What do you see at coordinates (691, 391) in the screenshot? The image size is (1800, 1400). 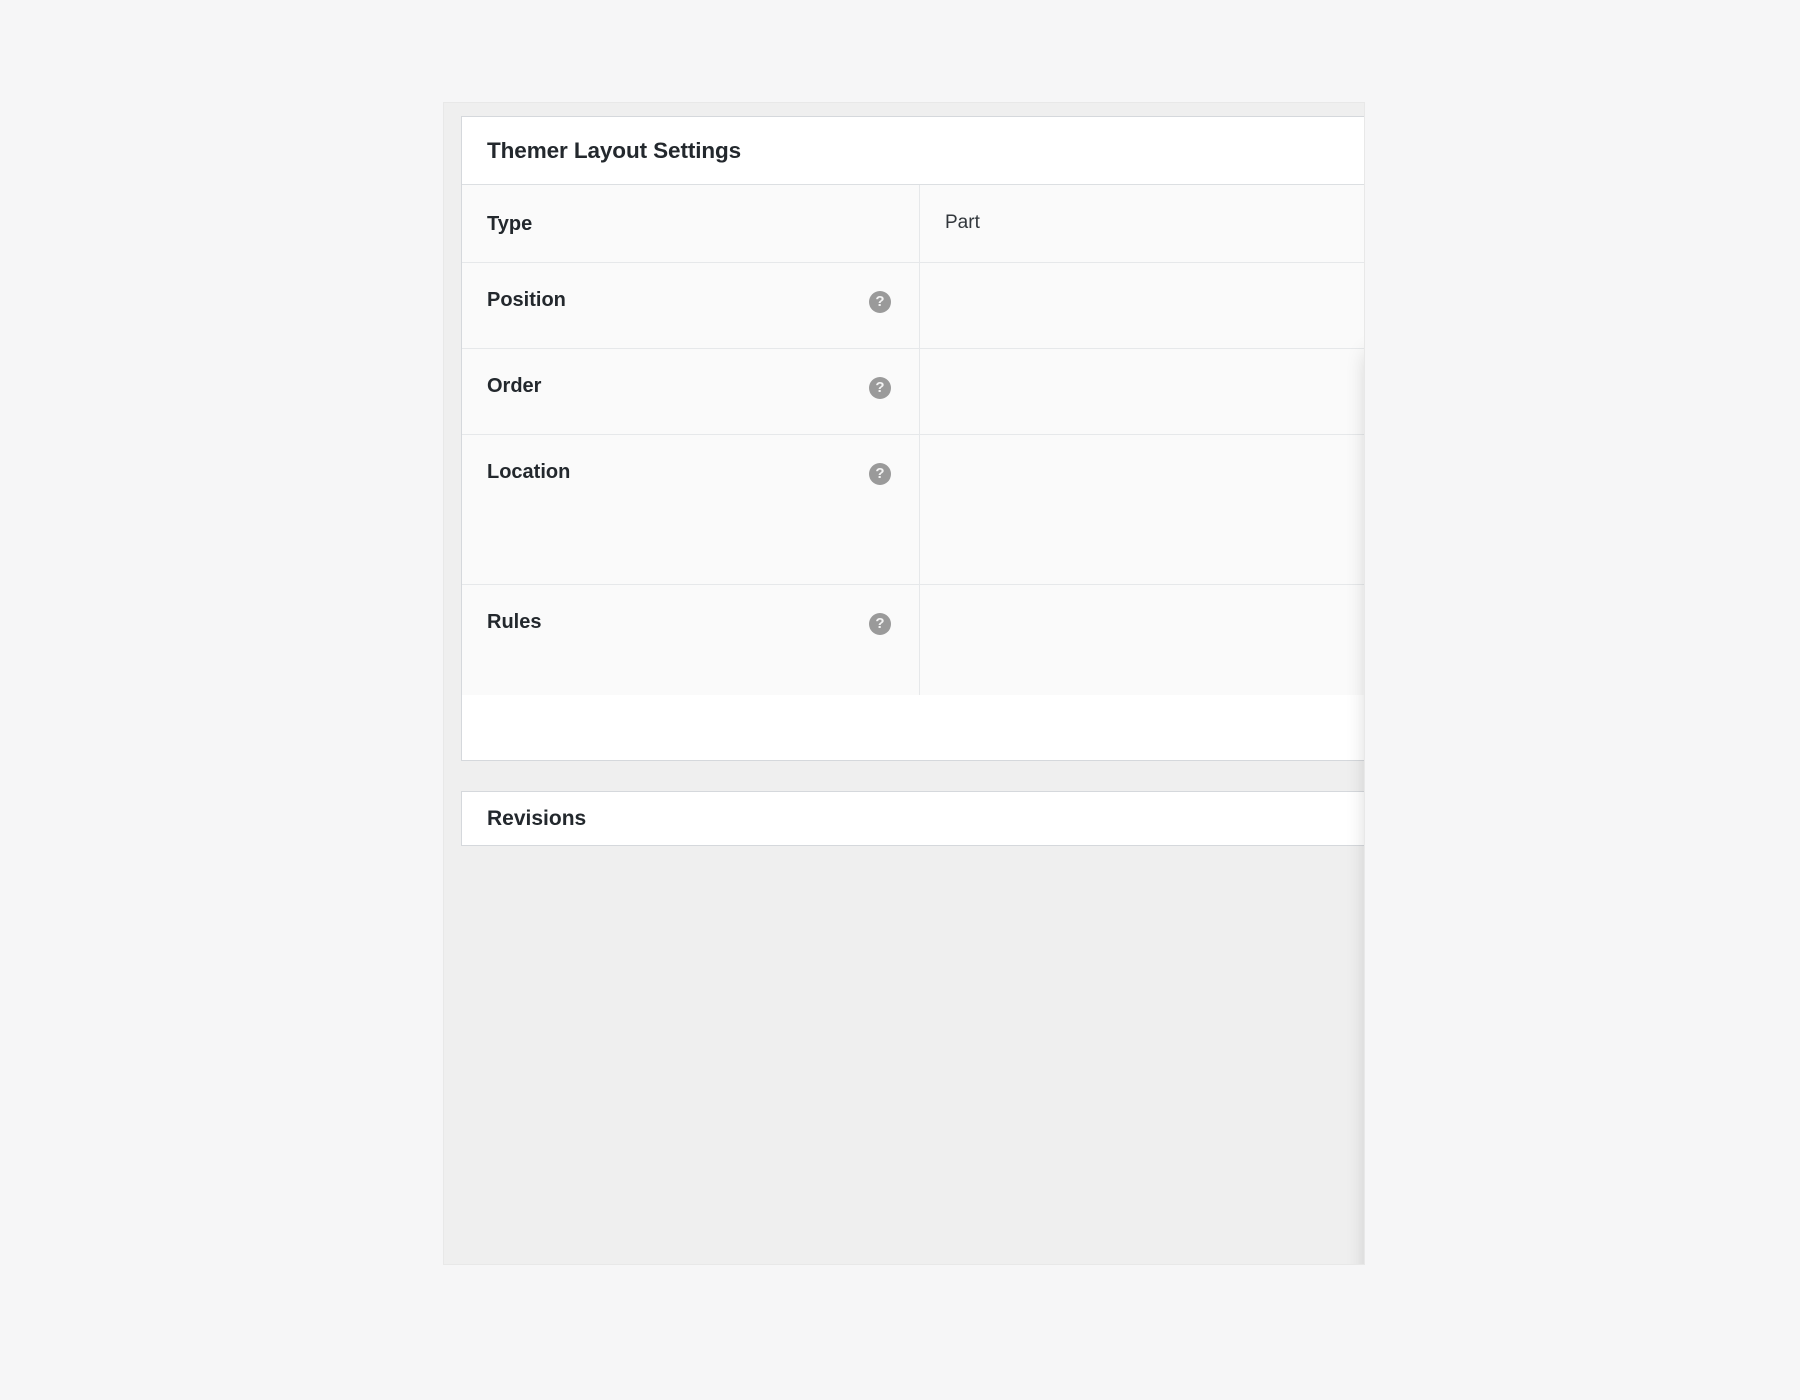 I see `row-label-cell-order: Order ?` at bounding box center [691, 391].